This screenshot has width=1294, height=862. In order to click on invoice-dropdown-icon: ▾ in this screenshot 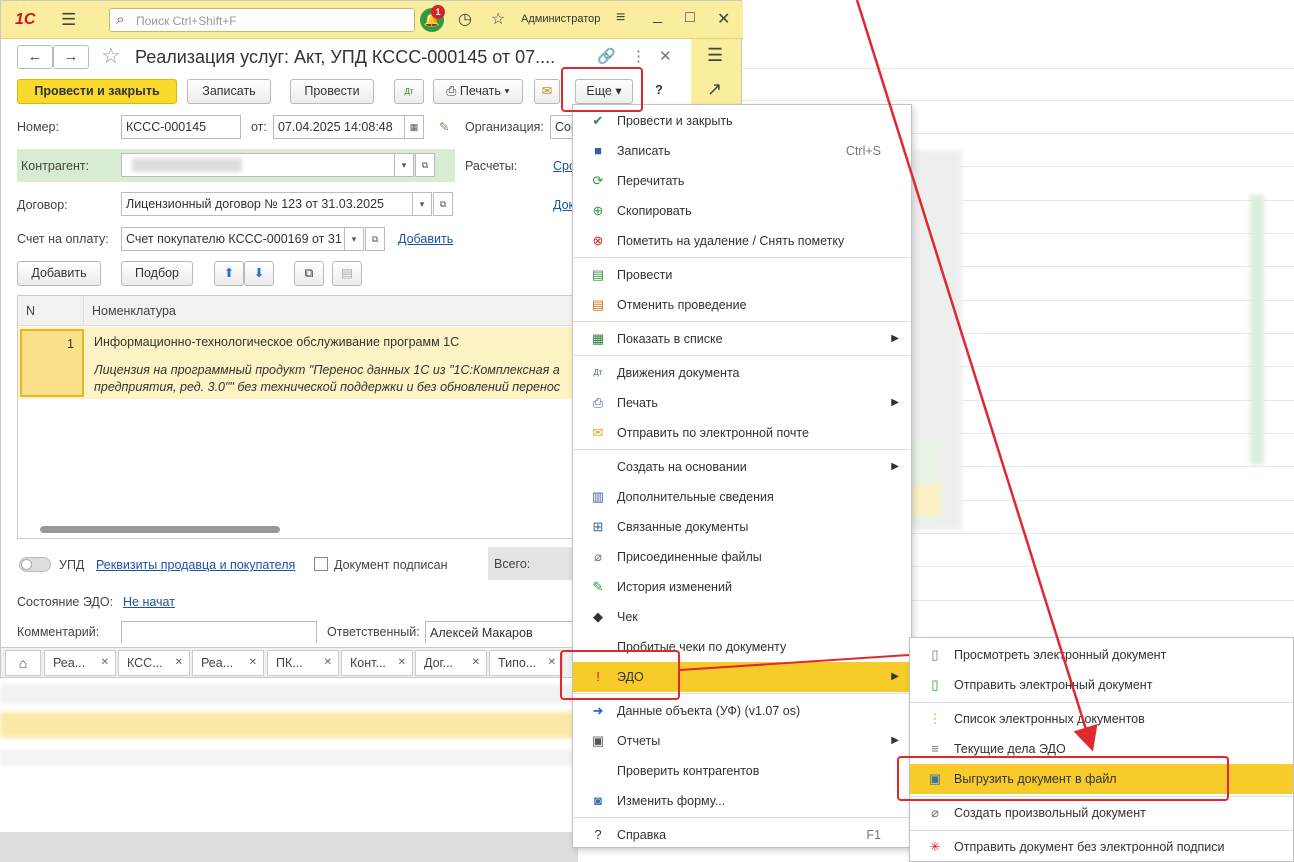, I will do `click(354, 239)`.